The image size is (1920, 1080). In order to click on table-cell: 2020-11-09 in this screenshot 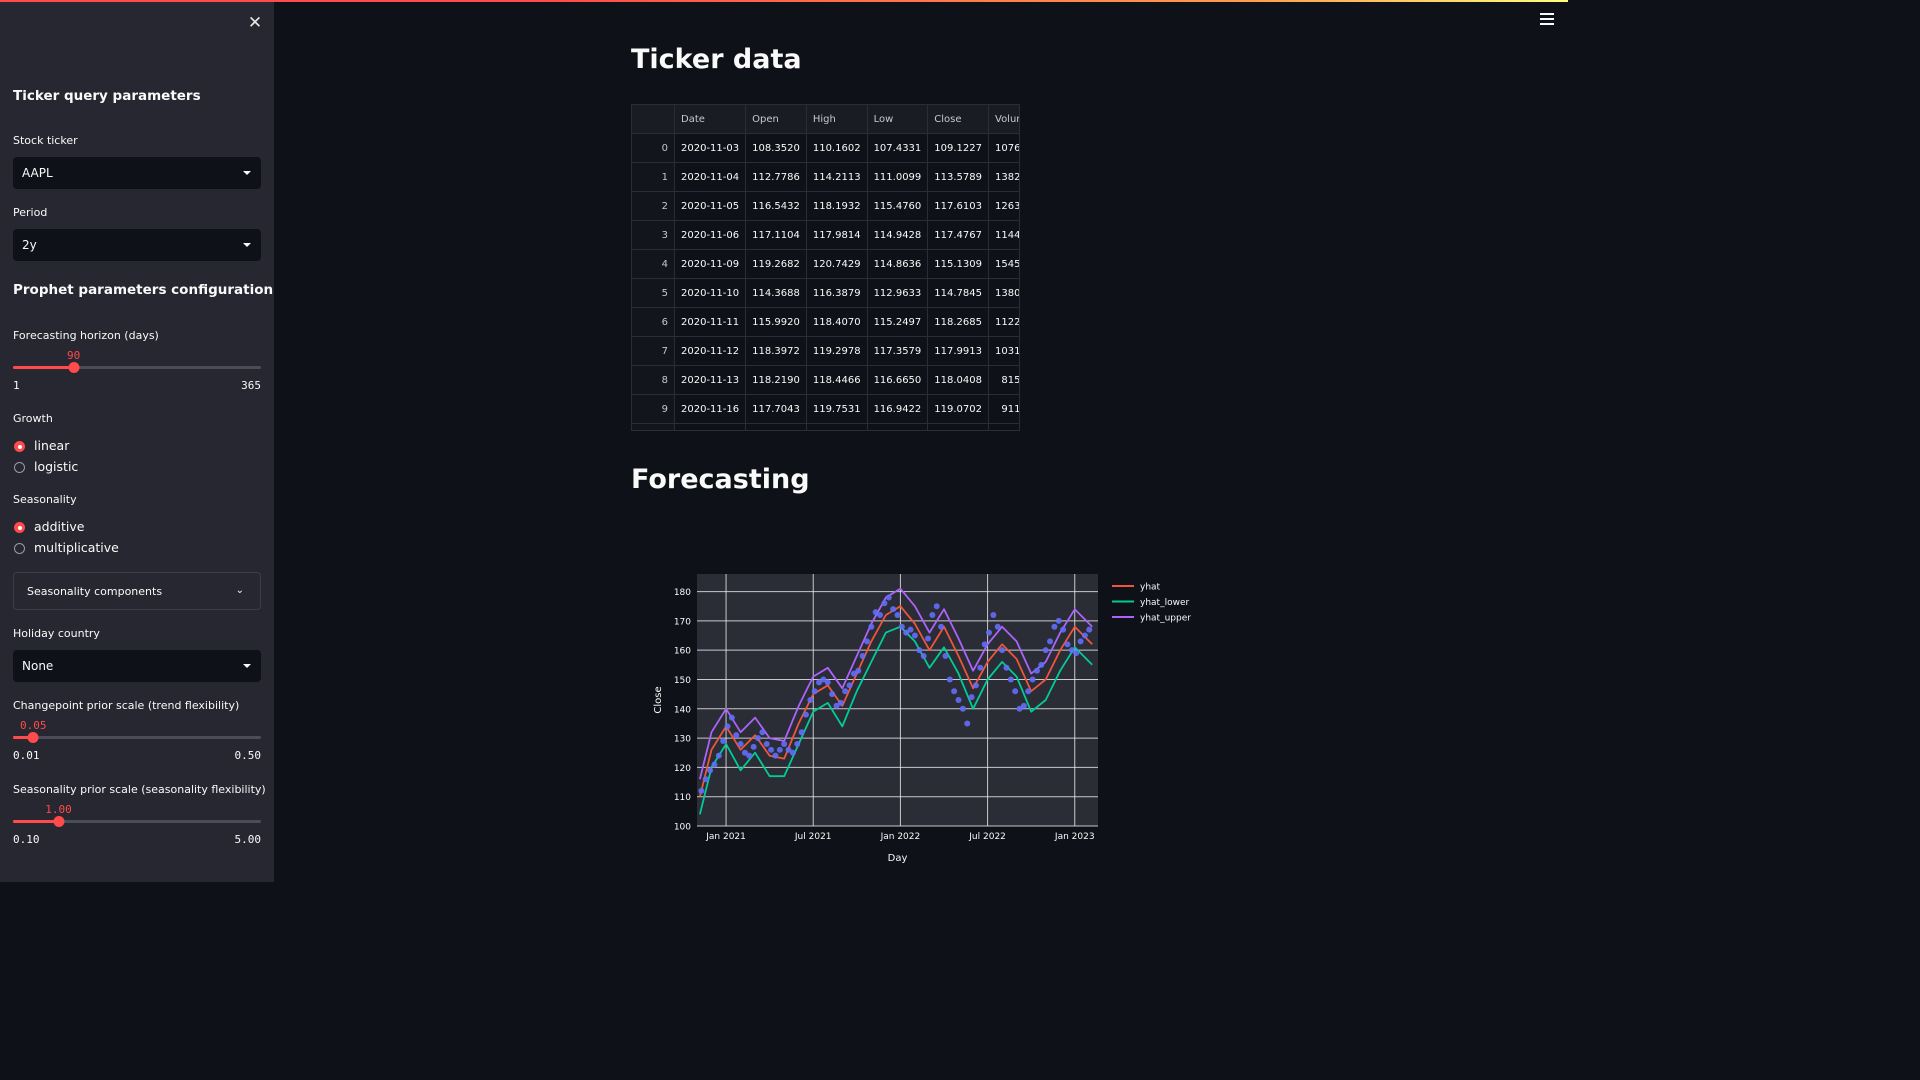, I will do `click(710, 264)`.